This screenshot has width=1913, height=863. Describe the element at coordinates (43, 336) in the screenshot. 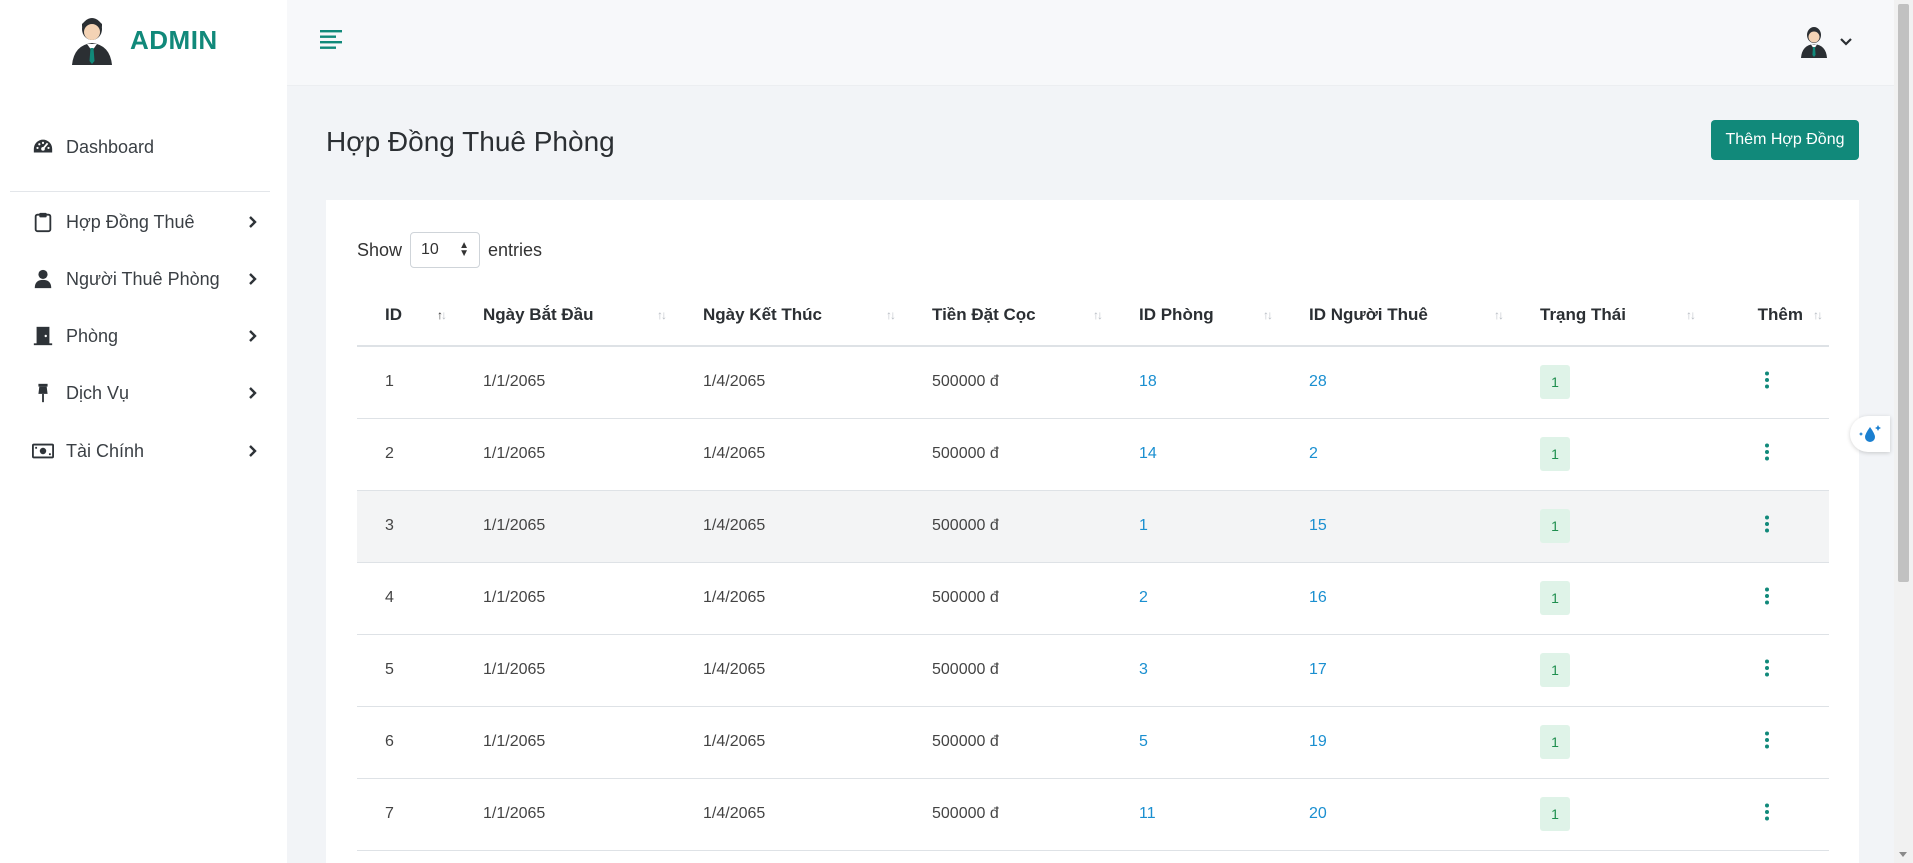

I see `door-icon` at that location.